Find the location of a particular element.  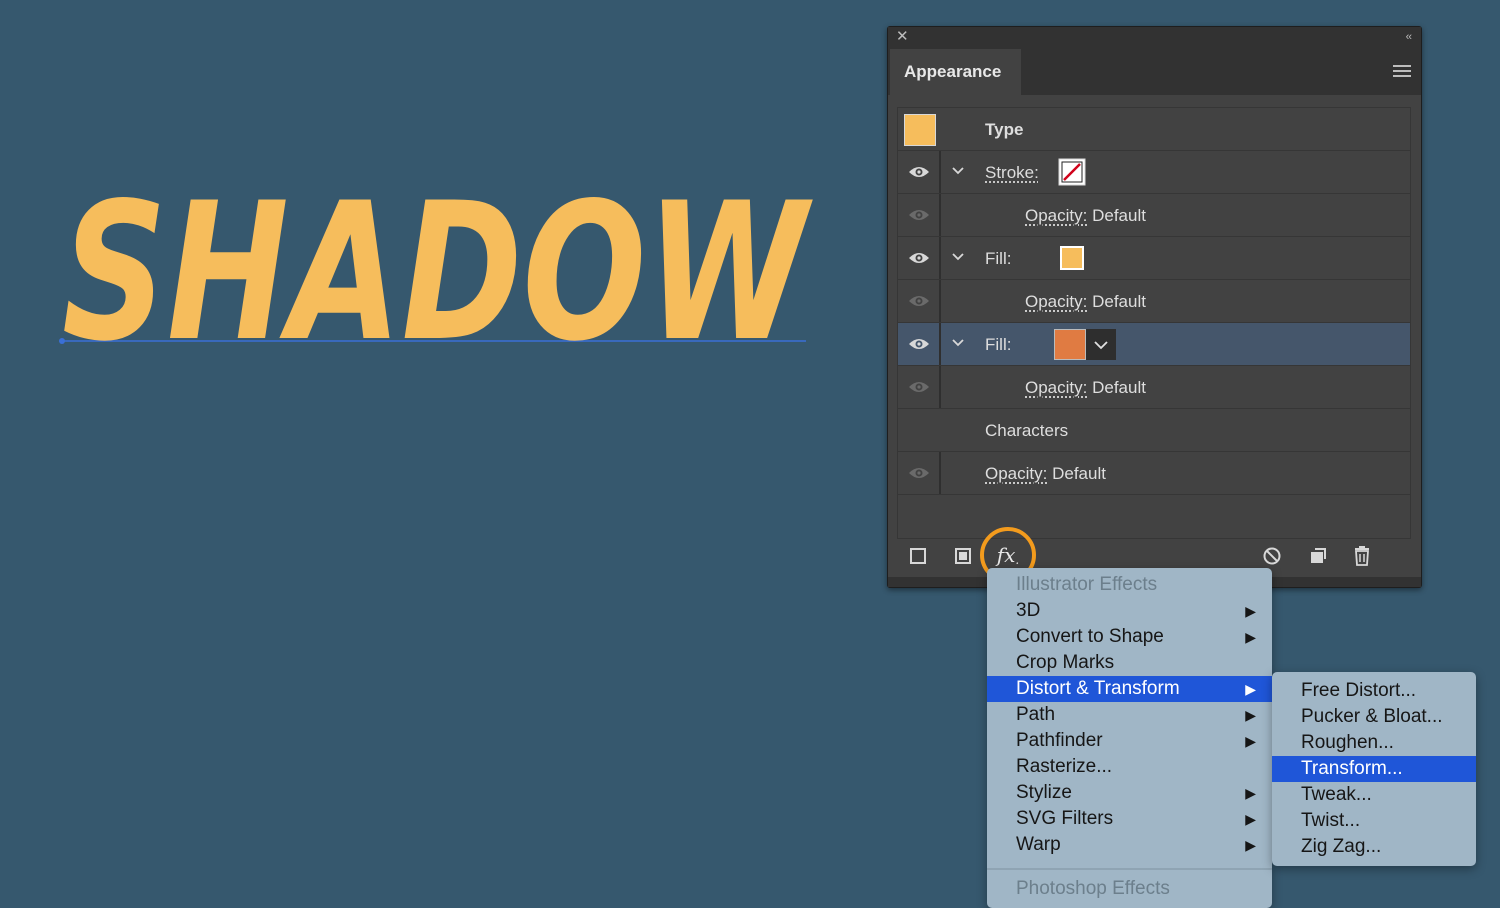

menu-item-label: Warp is located at coordinates (1038, 844).